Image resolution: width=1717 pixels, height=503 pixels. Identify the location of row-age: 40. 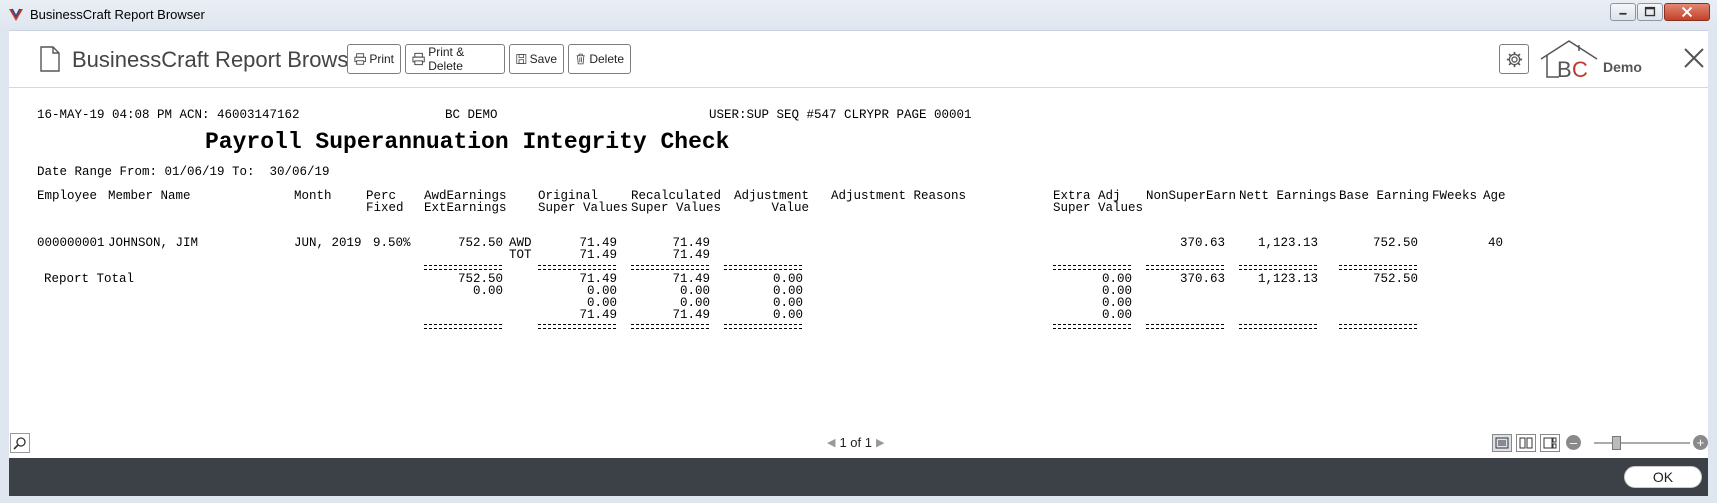
(1495, 243).